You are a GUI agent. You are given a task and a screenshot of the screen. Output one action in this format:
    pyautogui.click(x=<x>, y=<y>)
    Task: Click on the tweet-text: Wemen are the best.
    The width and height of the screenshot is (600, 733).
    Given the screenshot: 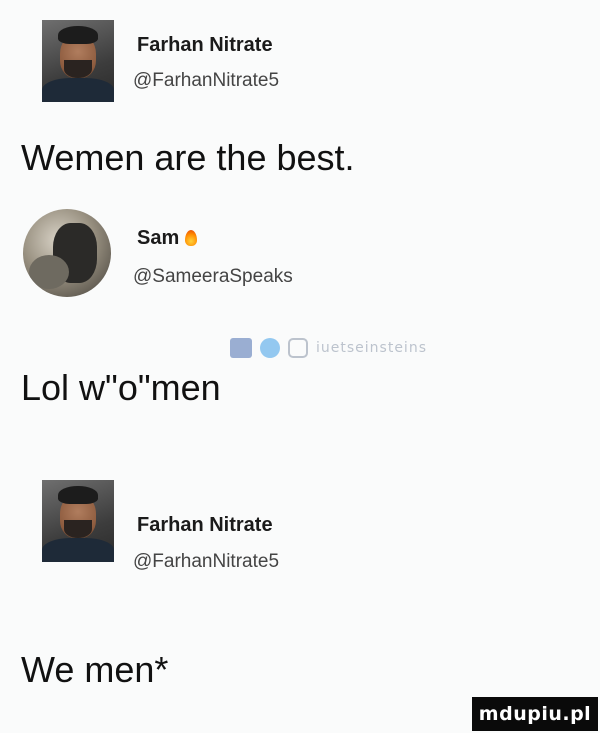 What is the action you would take?
    pyautogui.click(x=188, y=157)
    